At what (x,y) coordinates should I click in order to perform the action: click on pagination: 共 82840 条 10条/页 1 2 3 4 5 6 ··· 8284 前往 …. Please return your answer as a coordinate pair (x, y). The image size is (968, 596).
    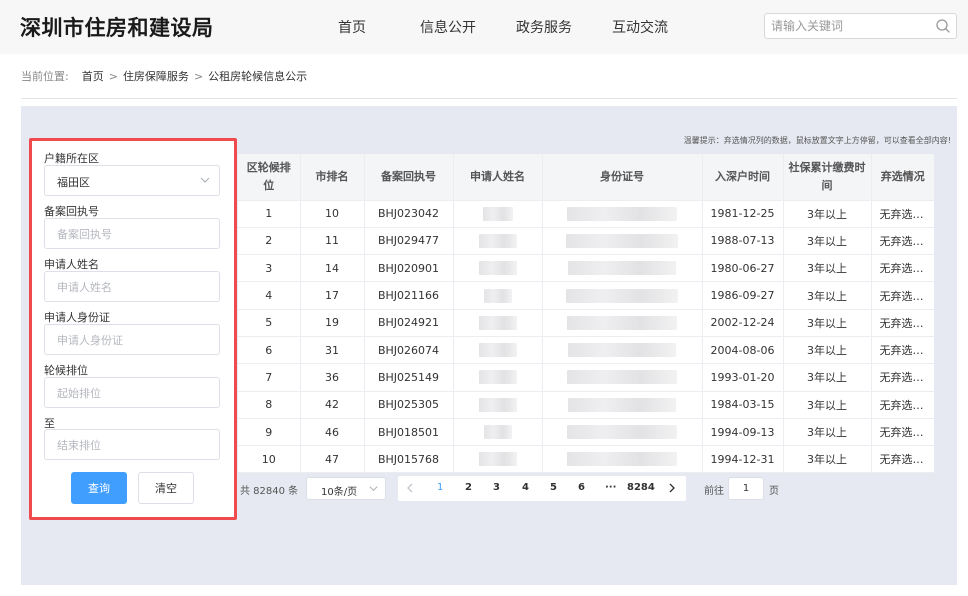
    Looking at the image, I should click on (586, 489).